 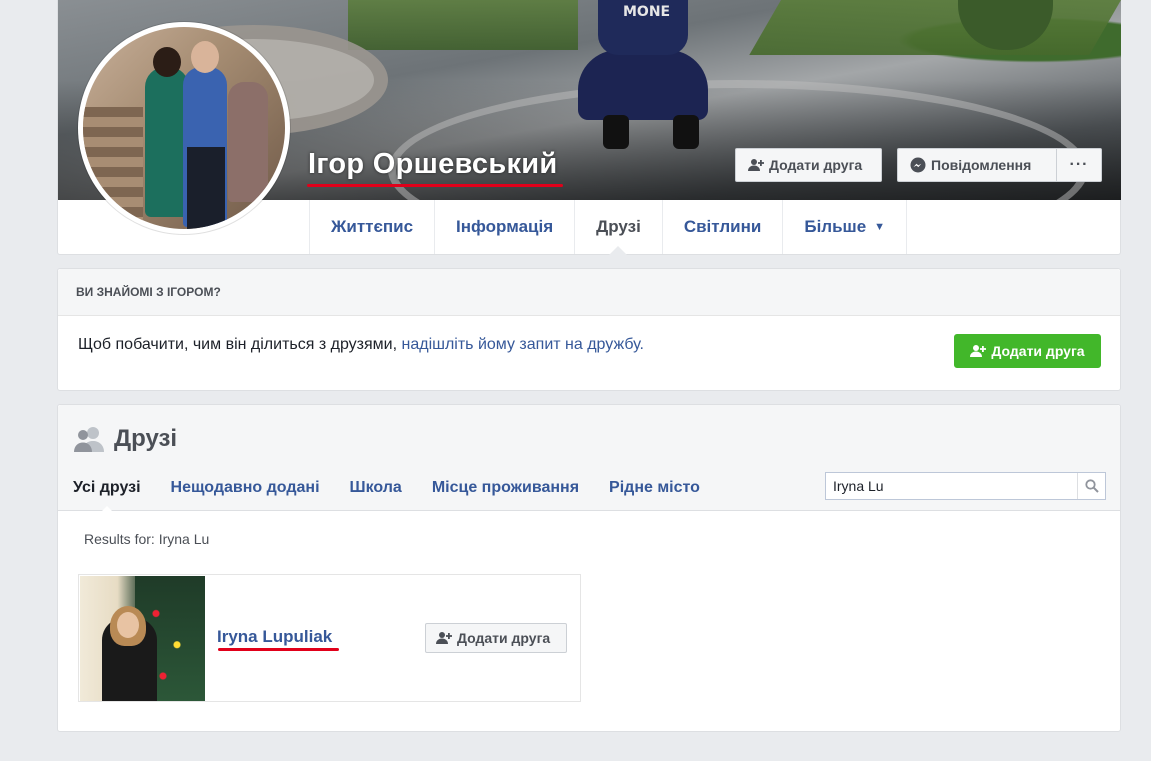 I want to click on message-button: Повідомлення, so click(x=977, y=165).